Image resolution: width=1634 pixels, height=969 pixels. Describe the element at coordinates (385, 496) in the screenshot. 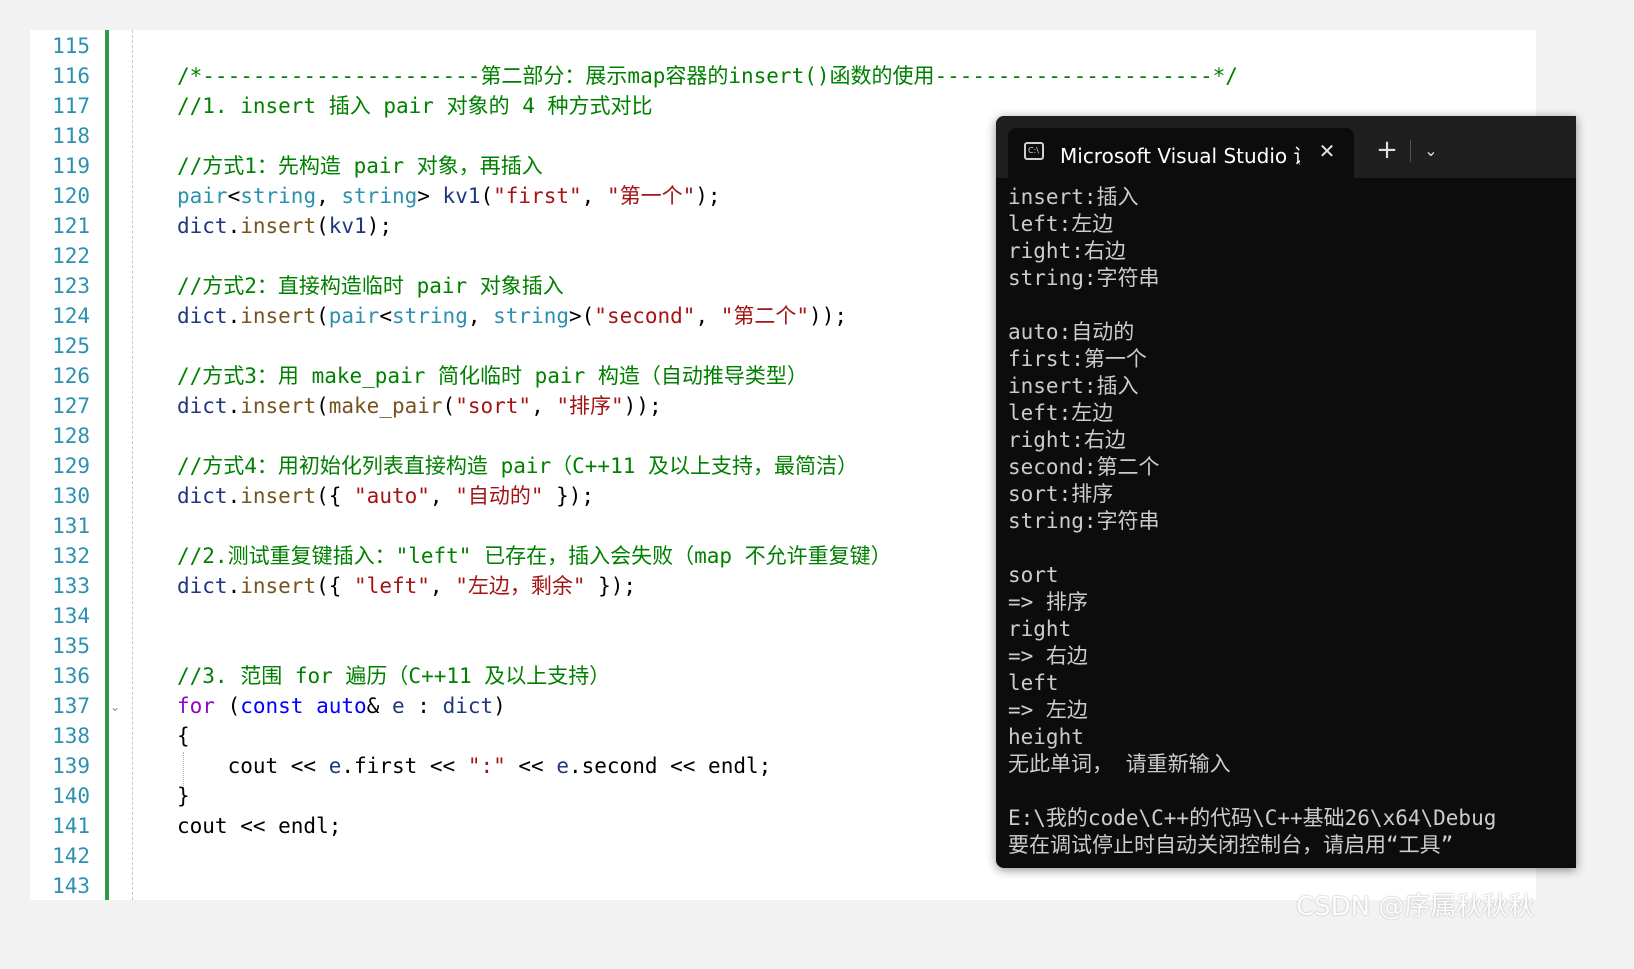

I see `code-line: dict.insert({ "auto", "自动的" });` at that location.